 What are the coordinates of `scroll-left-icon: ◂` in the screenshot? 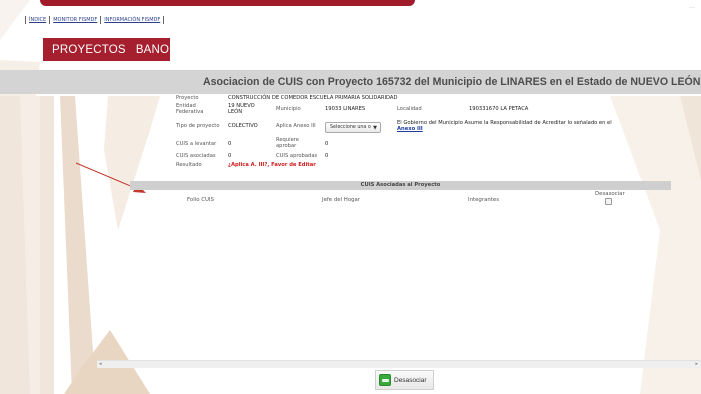 It's located at (100, 364).